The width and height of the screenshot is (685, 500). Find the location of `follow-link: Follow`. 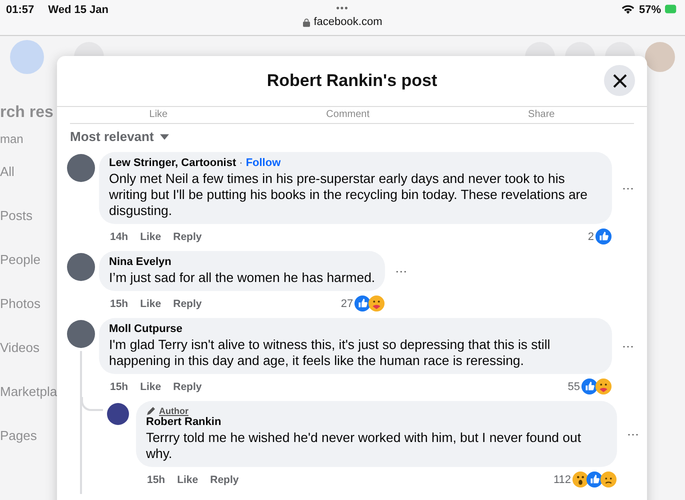

follow-link: Follow is located at coordinates (263, 163).